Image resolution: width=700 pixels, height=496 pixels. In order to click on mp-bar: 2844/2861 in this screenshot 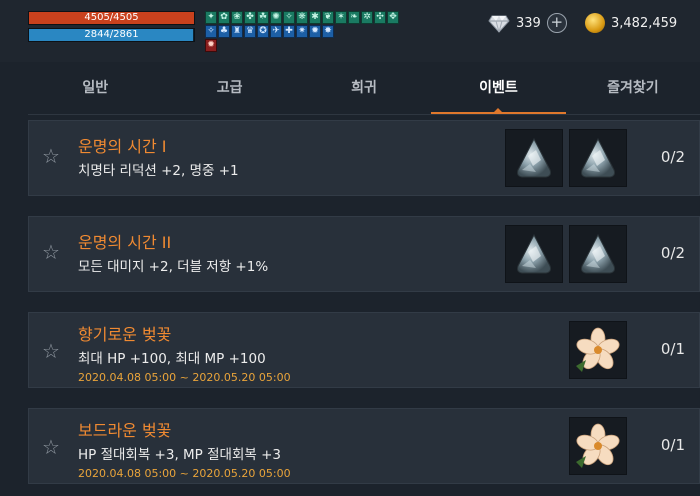, I will do `click(111, 35)`.